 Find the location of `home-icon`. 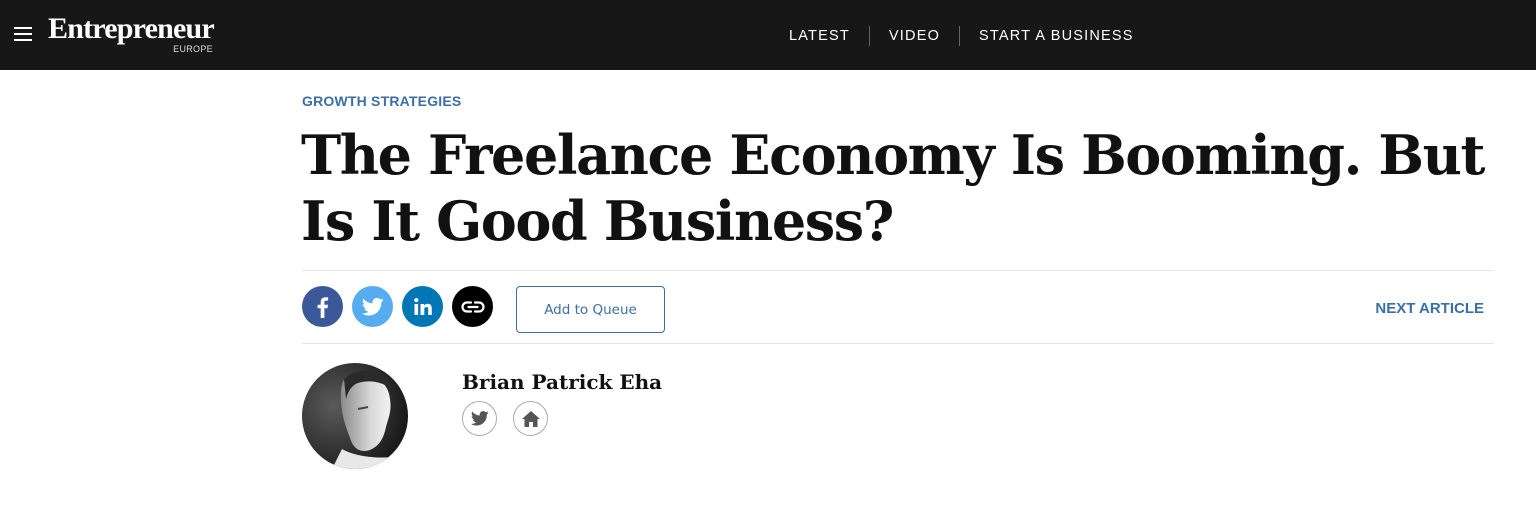

home-icon is located at coordinates (530, 418).